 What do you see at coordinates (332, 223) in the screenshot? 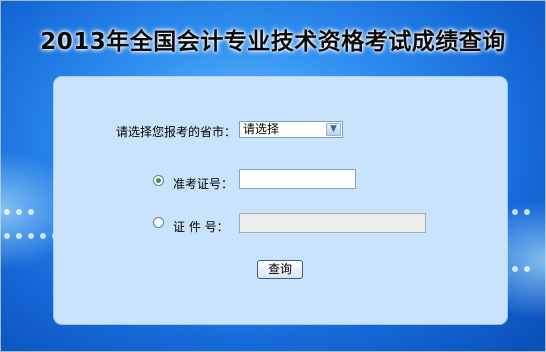
I see `id-number-input` at bounding box center [332, 223].